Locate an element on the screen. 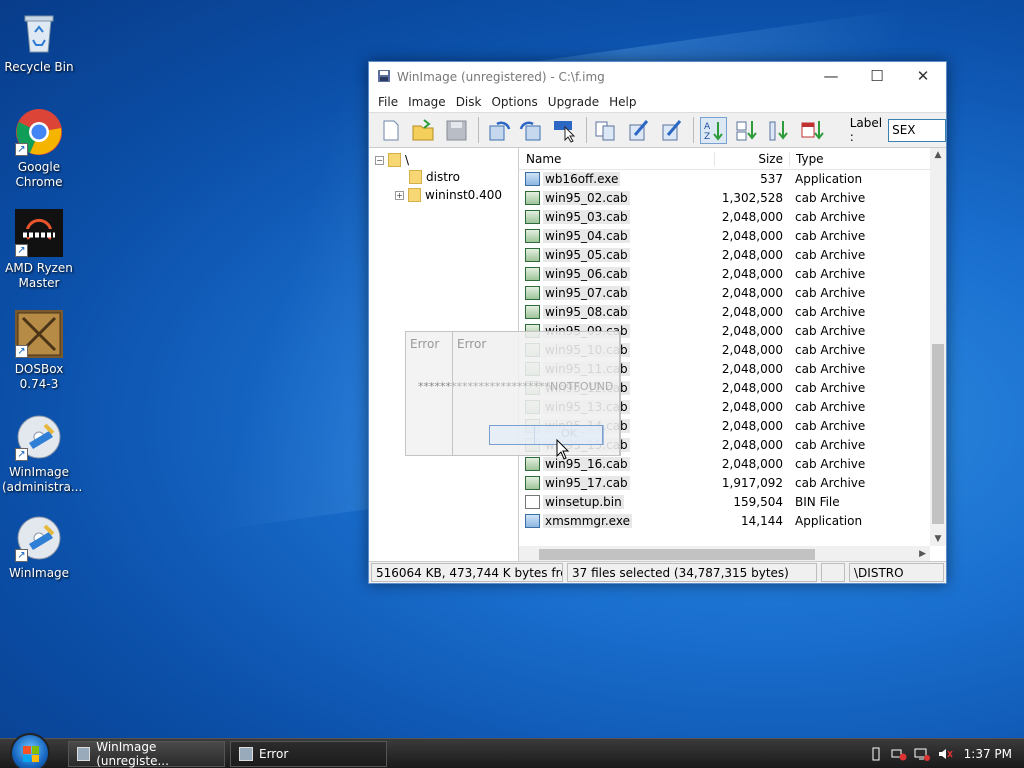 This screenshot has width=1024, height=768. close-button: ✕ is located at coordinates (923, 77).